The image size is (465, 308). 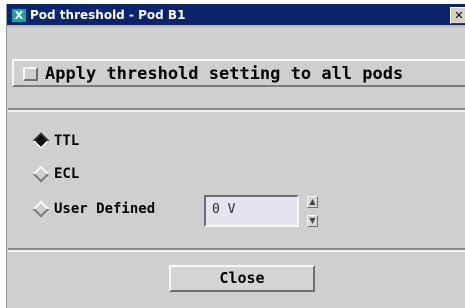 I want to click on spin-down-icon: ▼, so click(x=312, y=221).